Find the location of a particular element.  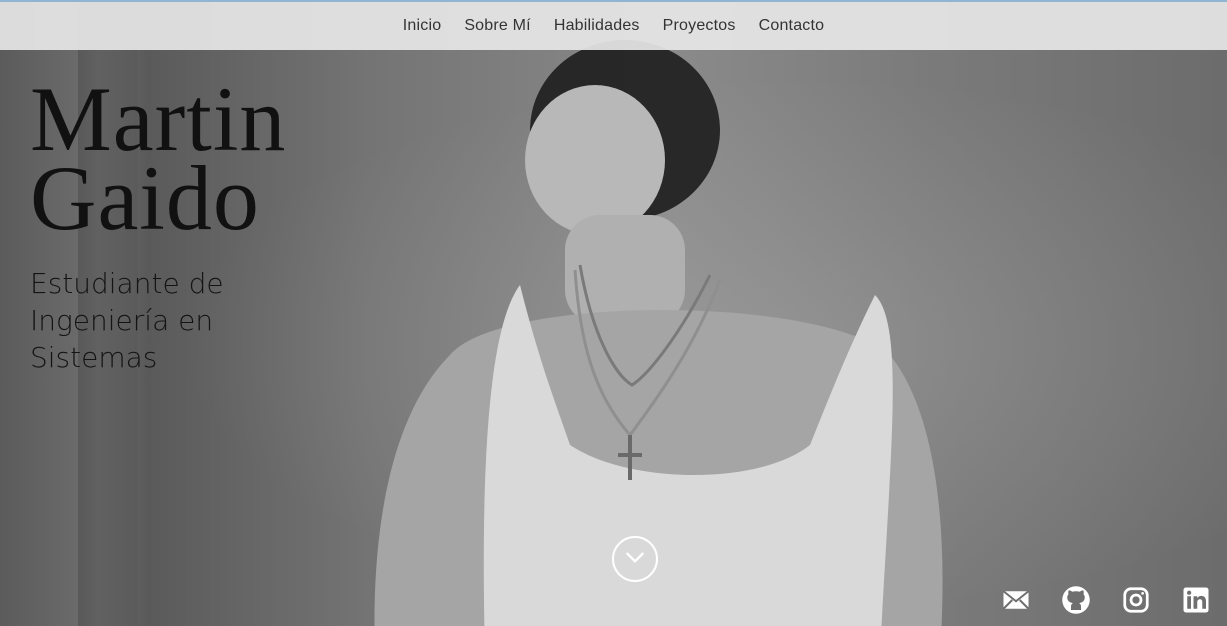

chevron-down-icon is located at coordinates (635, 559).